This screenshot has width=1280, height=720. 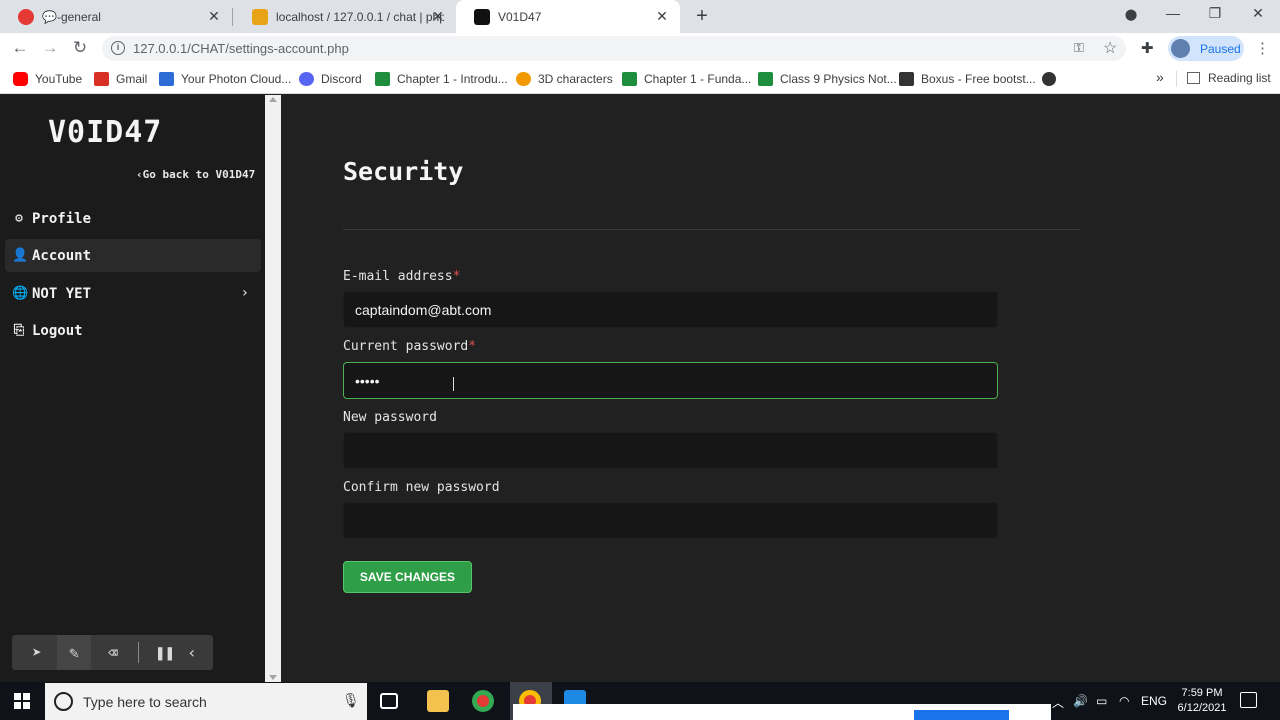 What do you see at coordinates (1262, 48) in the screenshot?
I see `browser-menu-icon: ⋮` at bounding box center [1262, 48].